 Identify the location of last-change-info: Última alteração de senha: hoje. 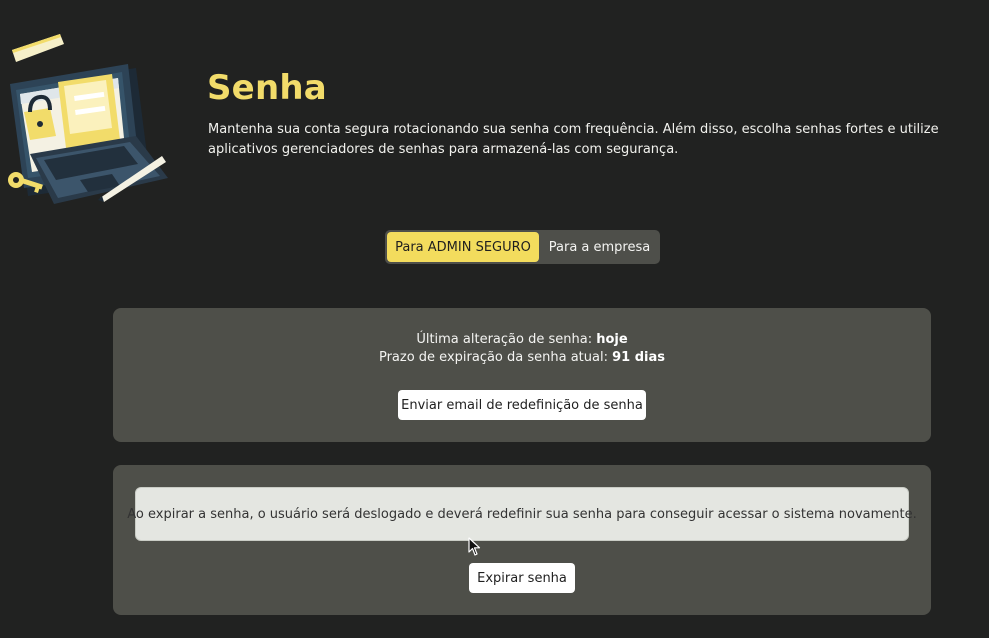
(522, 339).